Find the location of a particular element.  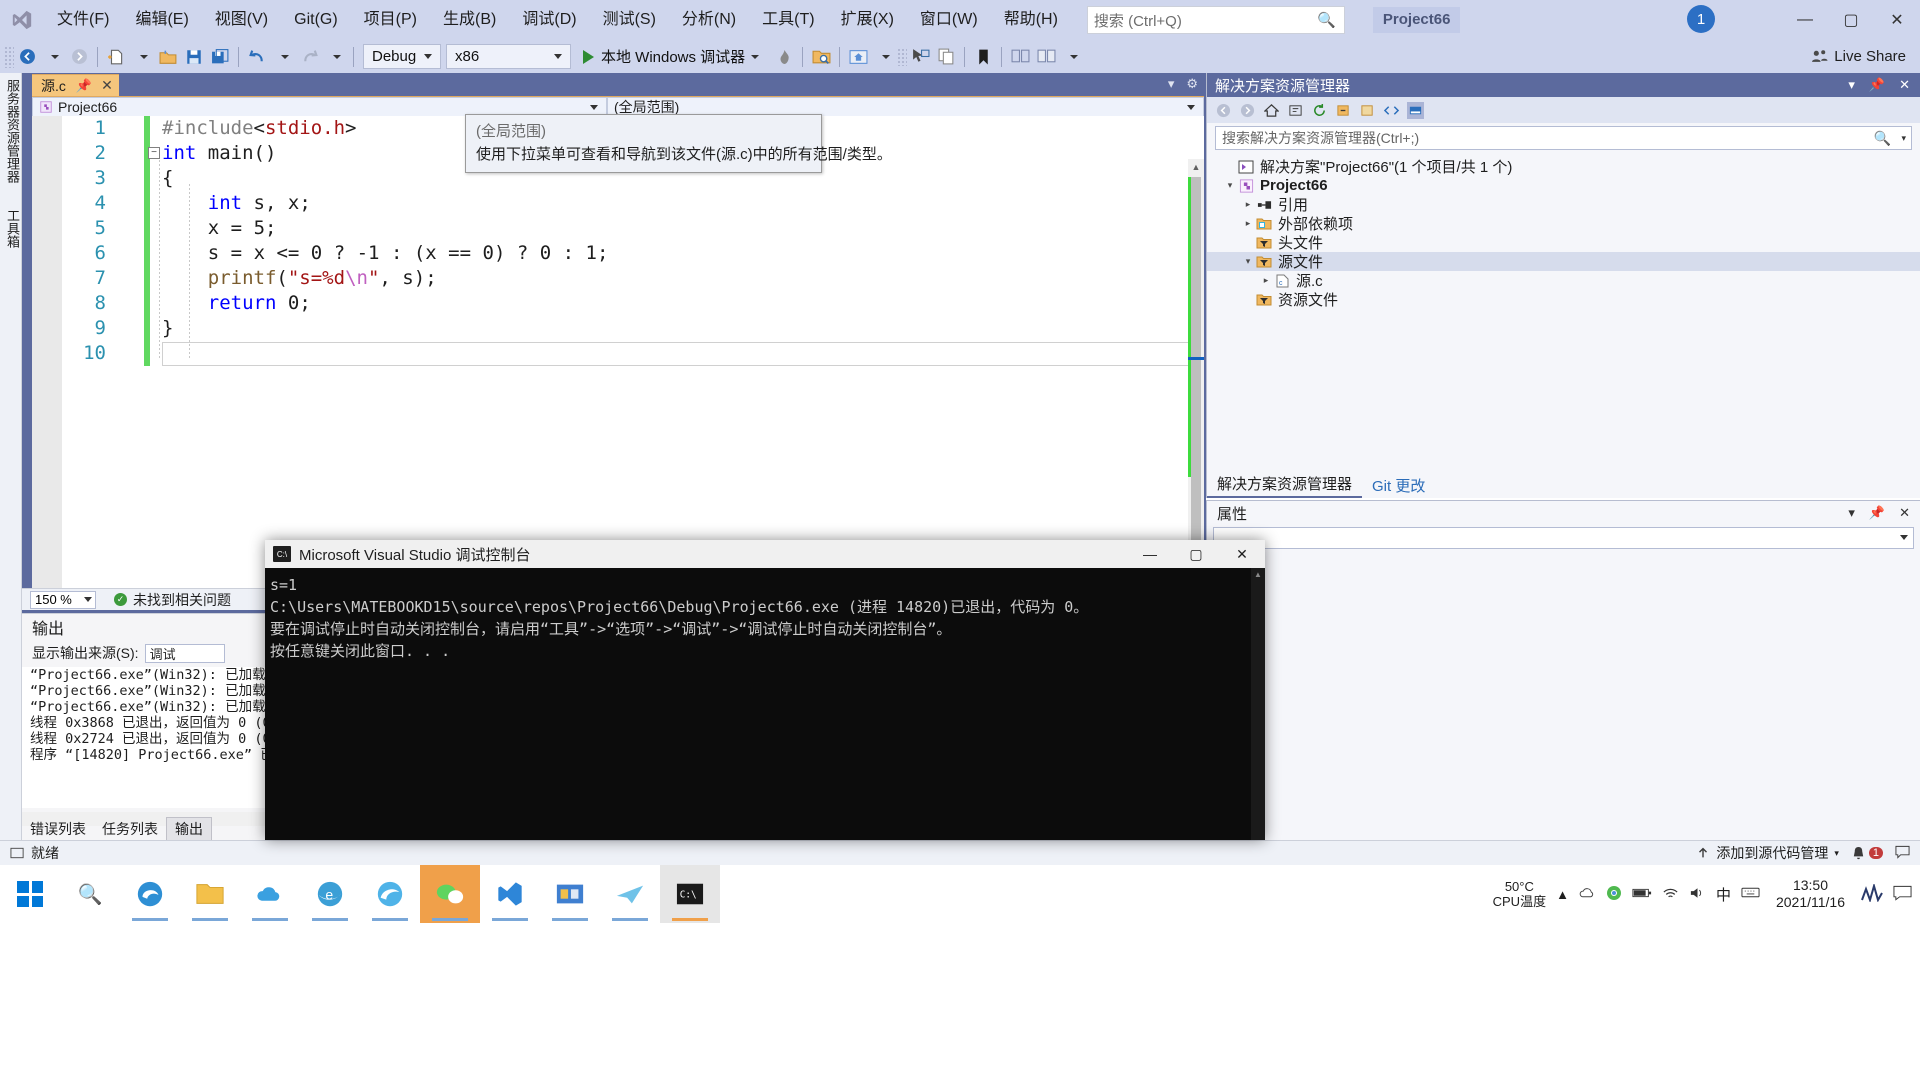

menu-view: 视图(V) is located at coordinates (241, 20).